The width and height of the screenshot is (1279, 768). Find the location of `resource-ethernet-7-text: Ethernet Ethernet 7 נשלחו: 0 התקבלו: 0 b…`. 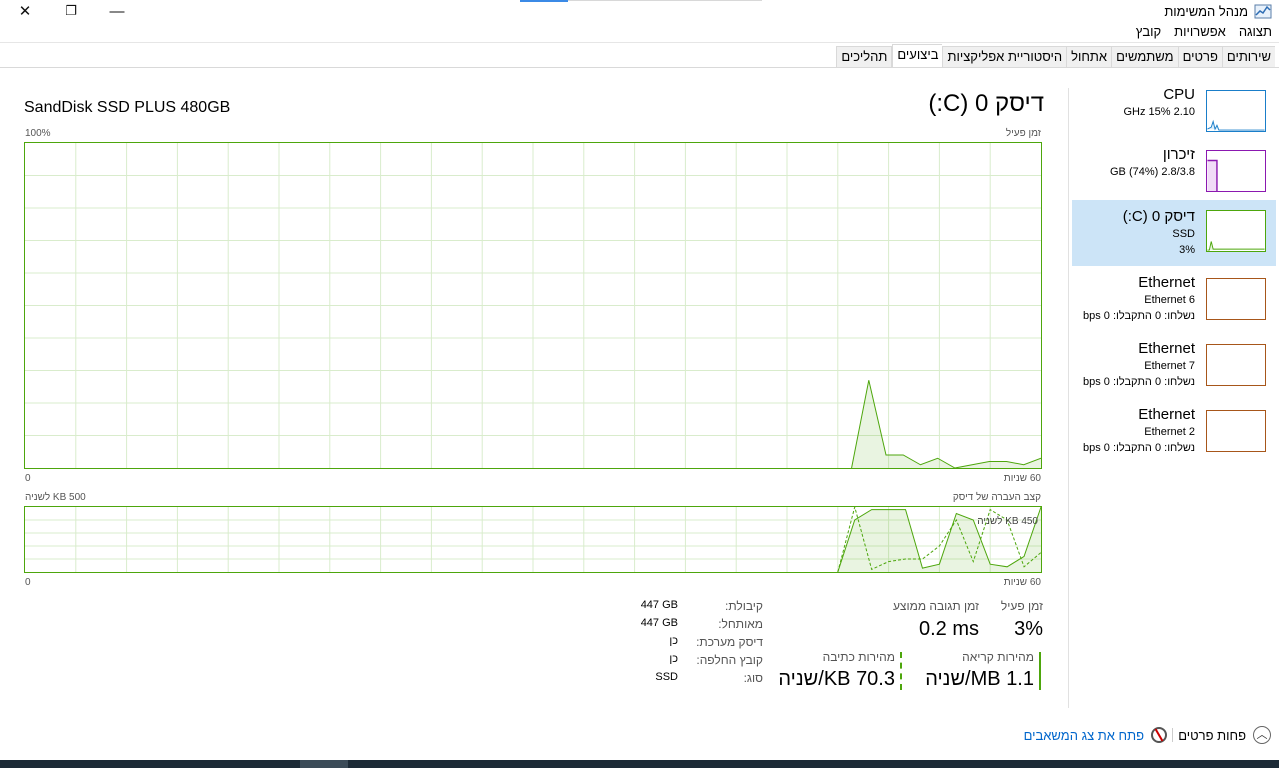

resource-ethernet-7-text: Ethernet Ethernet 7 נשלחו: 0 התקבלו: 0 b… is located at coordinates (1139, 365).